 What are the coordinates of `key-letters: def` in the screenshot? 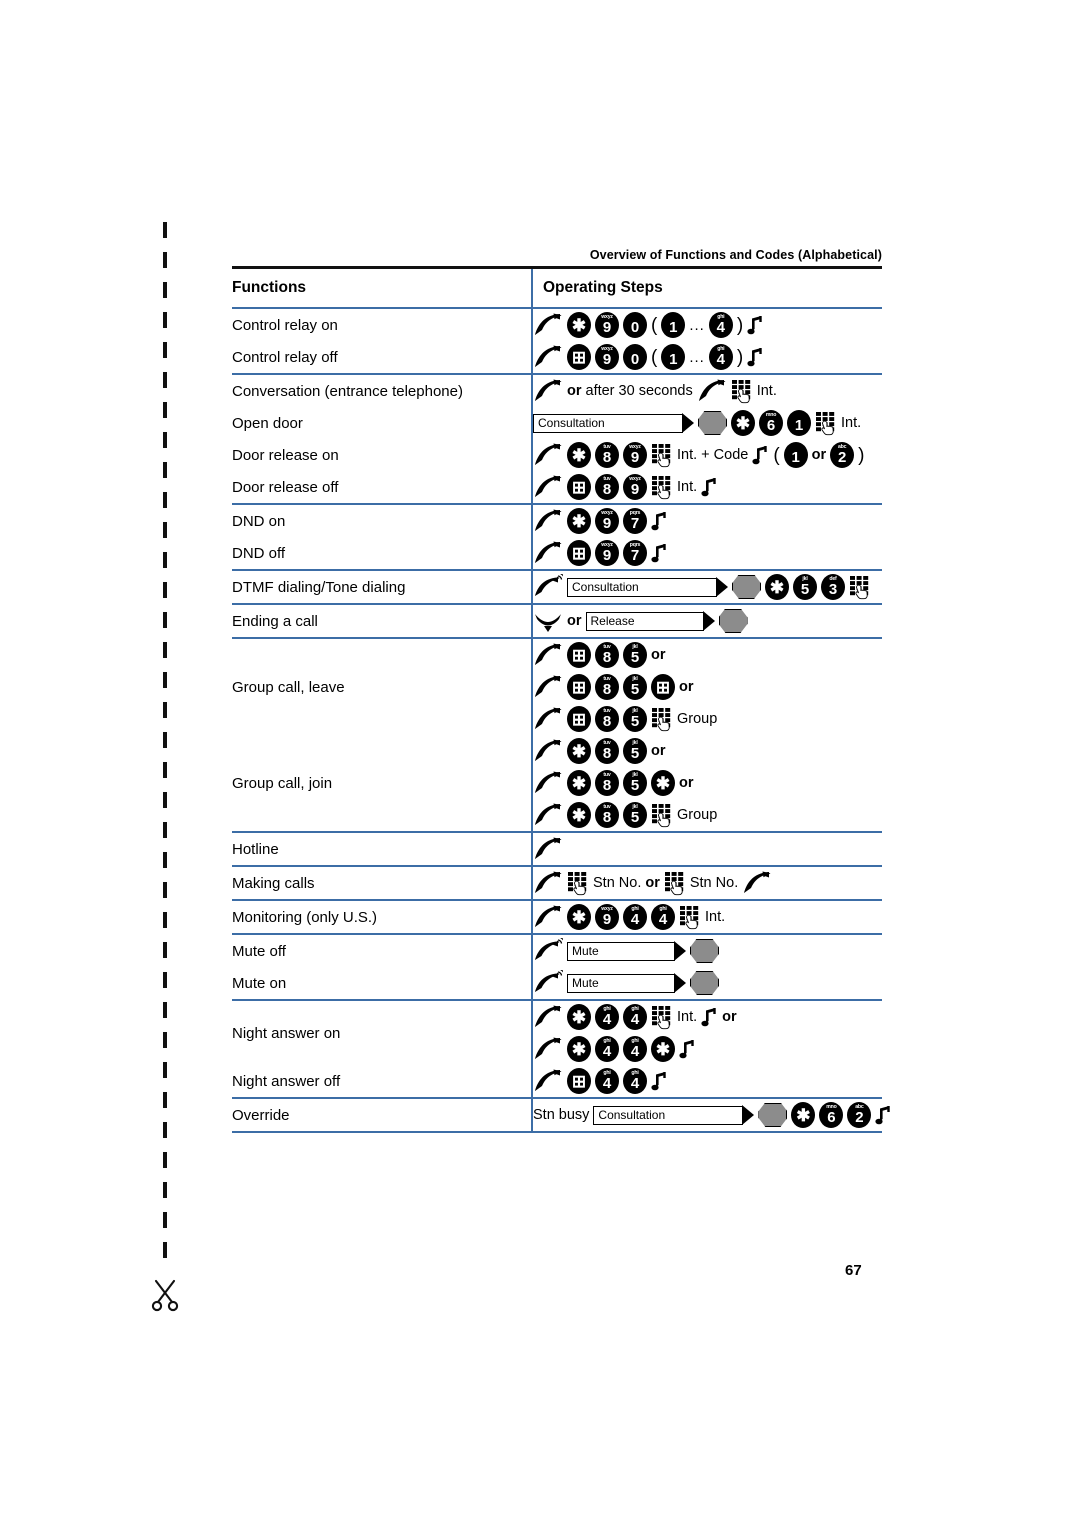 It's located at (833, 578).